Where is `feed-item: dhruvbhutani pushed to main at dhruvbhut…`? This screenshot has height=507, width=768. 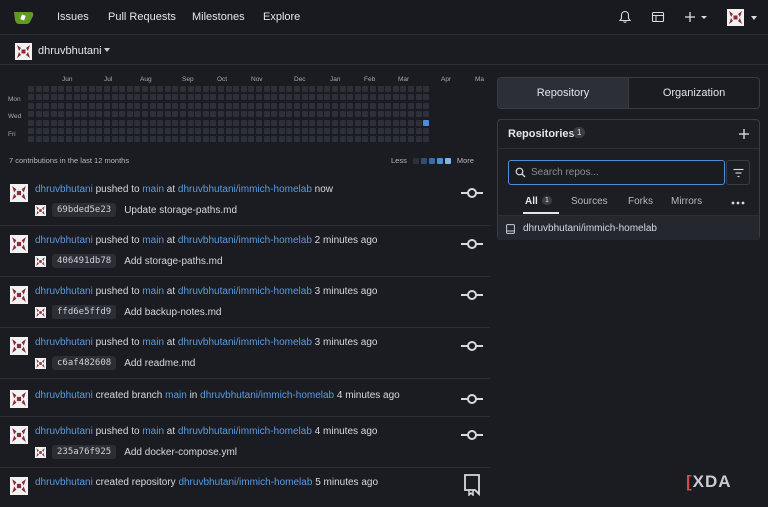
feed-item: dhruvbhutani pushed to main at dhruvbhut… is located at coordinates (245, 251).